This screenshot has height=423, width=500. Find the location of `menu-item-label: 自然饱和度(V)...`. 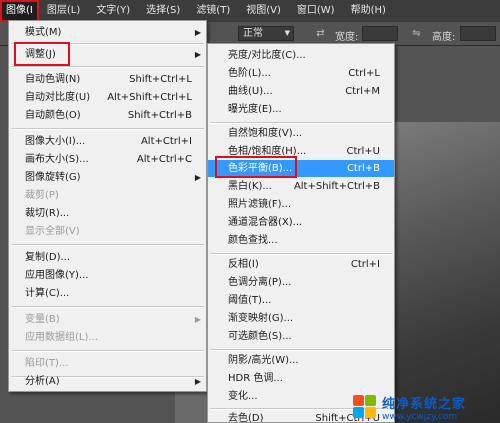

menu-item-label: 自然饱和度(V)... is located at coordinates (265, 133).